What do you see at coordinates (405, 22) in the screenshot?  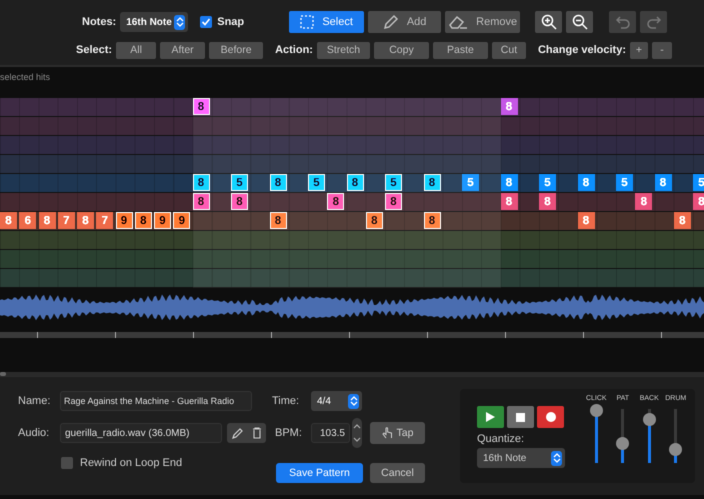 I see `pencil-tool-button: Add` at bounding box center [405, 22].